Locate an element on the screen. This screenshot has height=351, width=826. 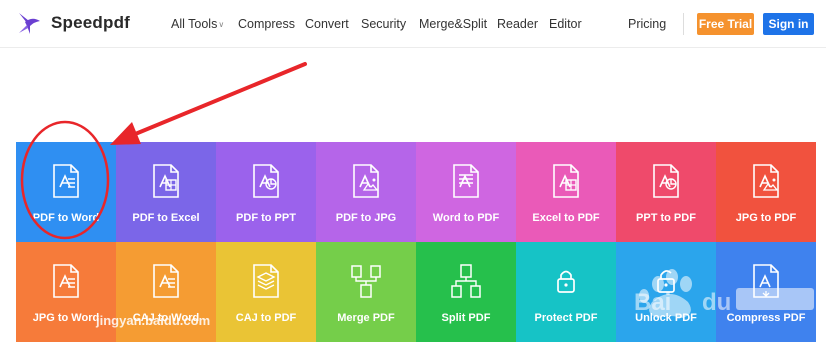
jpg-to-pdf-icon is located at coordinates (766, 181).